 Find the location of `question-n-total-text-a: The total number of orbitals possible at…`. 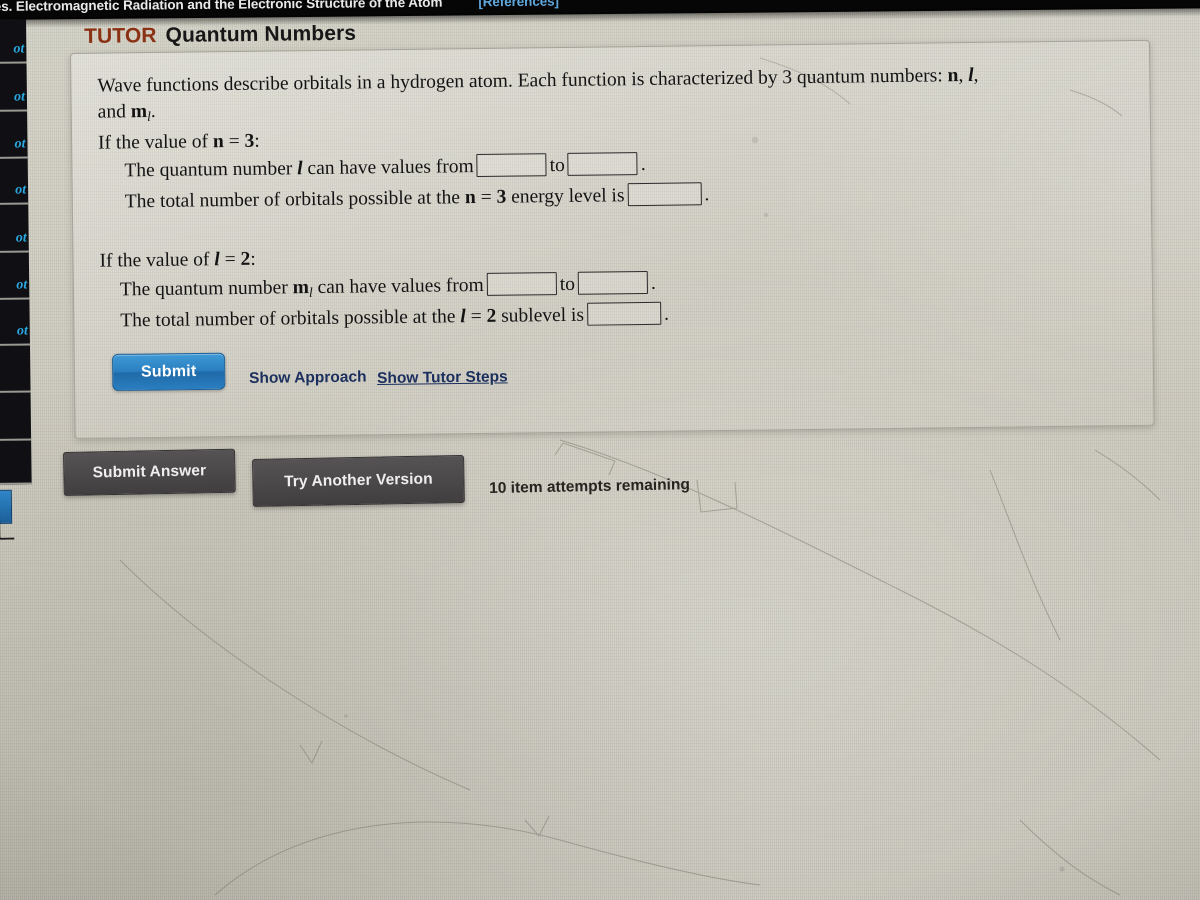

question-n-total-text-a: The total number of orbitals possible at… is located at coordinates (295, 200).